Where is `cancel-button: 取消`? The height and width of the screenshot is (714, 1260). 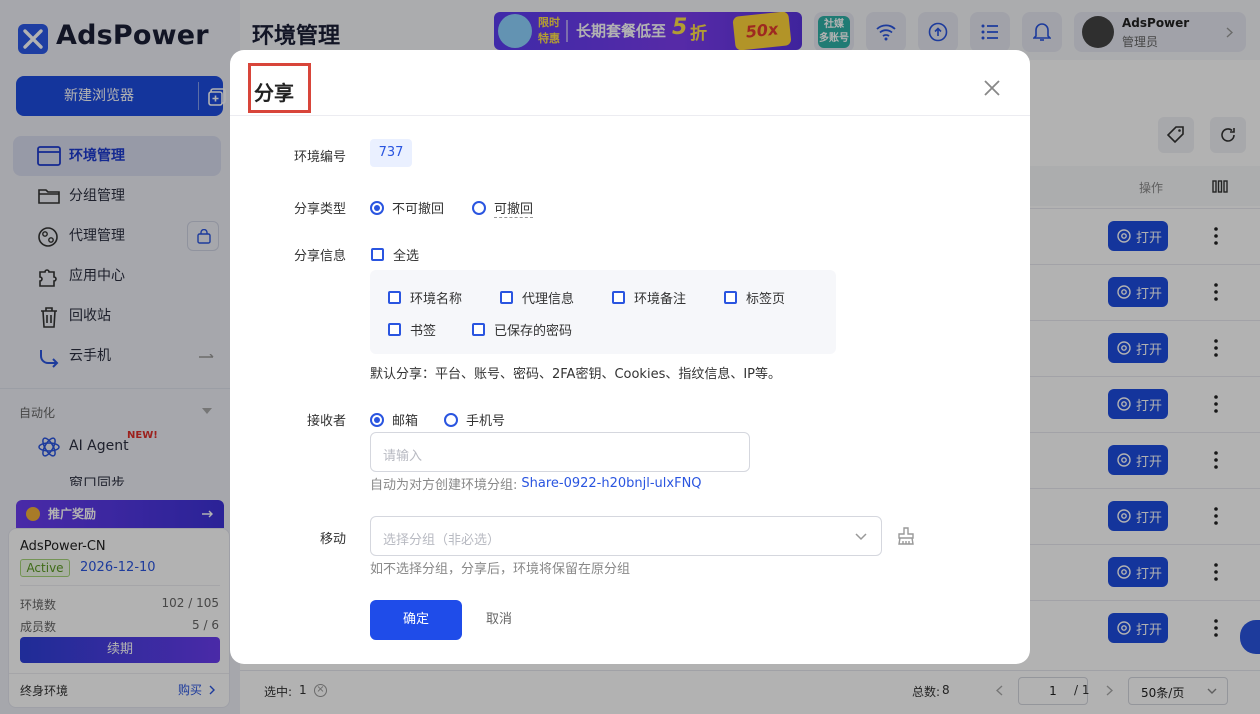 cancel-button: 取消 is located at coordinates (499, 620).